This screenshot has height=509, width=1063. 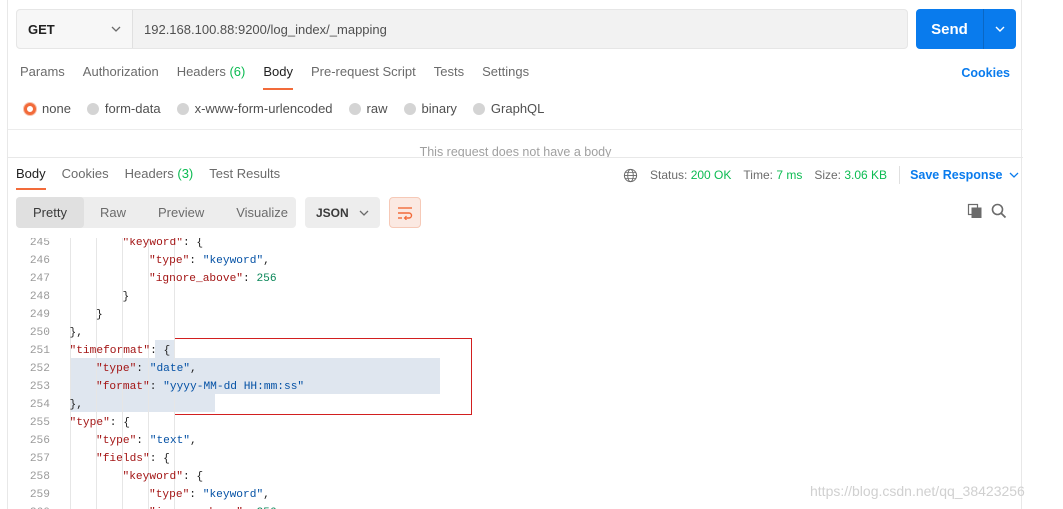 I want to click on globe-icon, so click(x=630, y=175).